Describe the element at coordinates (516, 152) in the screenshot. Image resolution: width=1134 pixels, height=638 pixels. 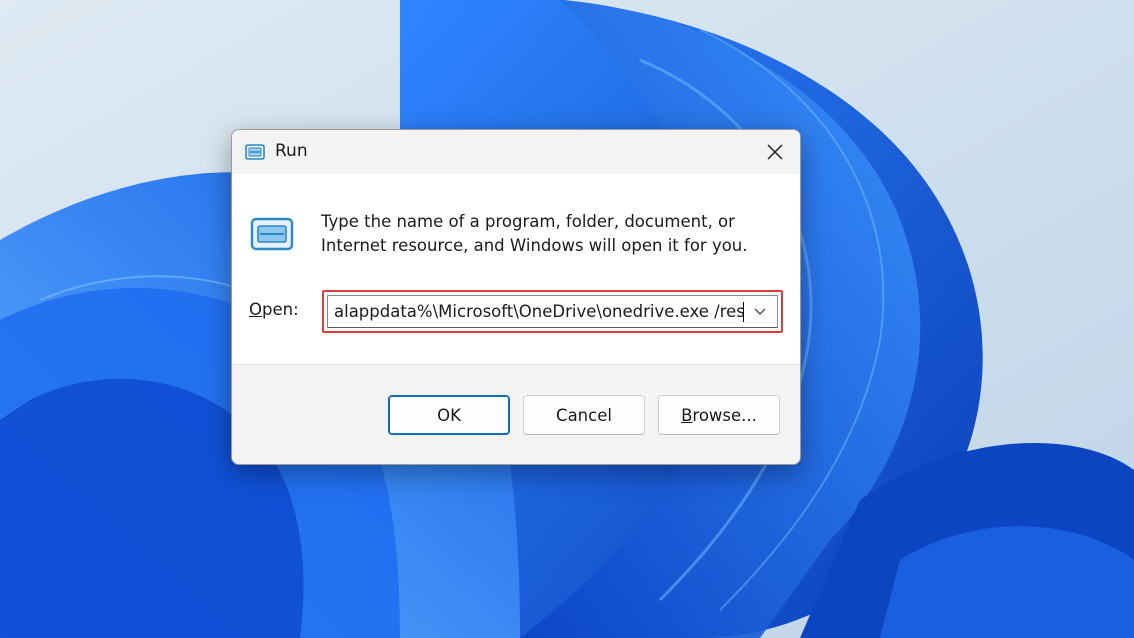
I see `title-bar: Run` at that location.